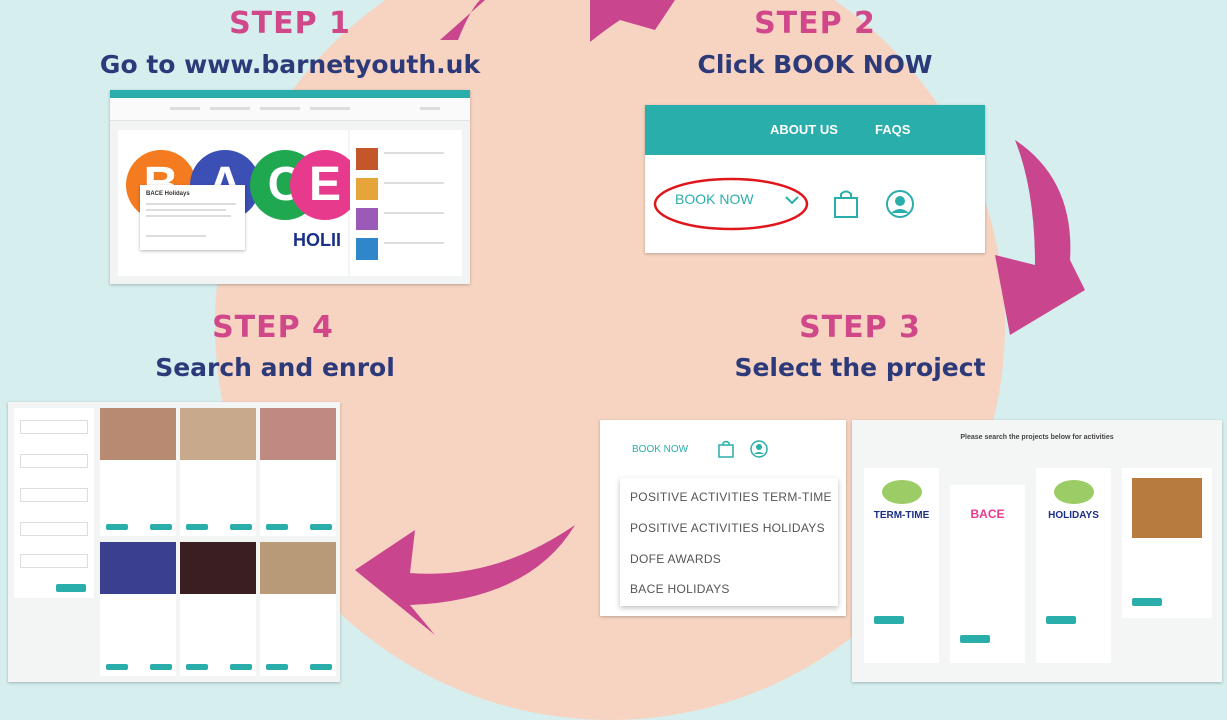 This screenshot has width=1227, height=720. I want to click on site-nav-bar, so click(290, 109).